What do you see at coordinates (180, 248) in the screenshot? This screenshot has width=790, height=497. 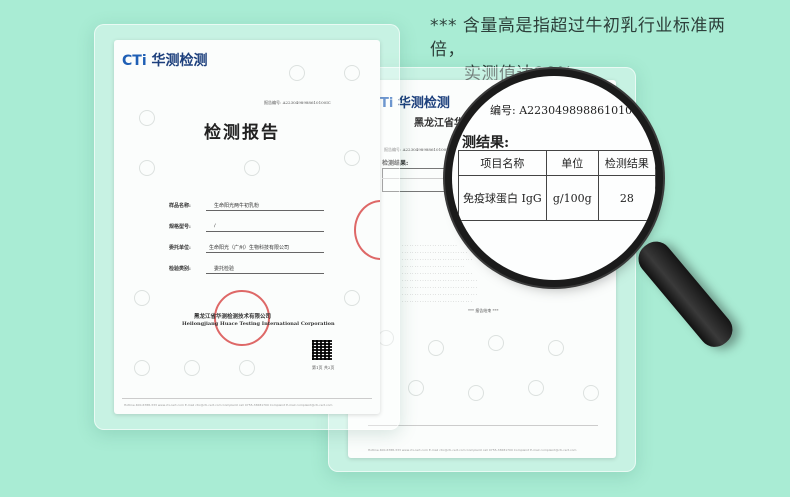 I see `field-label-client: 委托单位:` at bounding box center [180, 248].